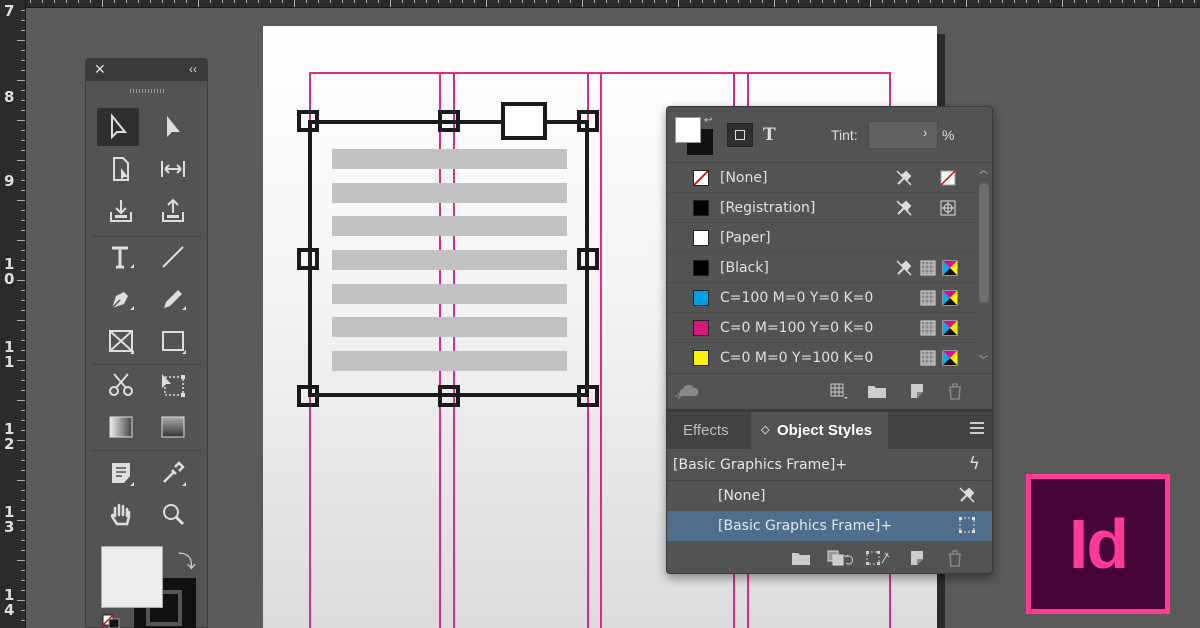 The width and height of the screenshot is (1200, 628). I want to click on tools-panel-header: ✕ ‹‹, so click(146, 70).